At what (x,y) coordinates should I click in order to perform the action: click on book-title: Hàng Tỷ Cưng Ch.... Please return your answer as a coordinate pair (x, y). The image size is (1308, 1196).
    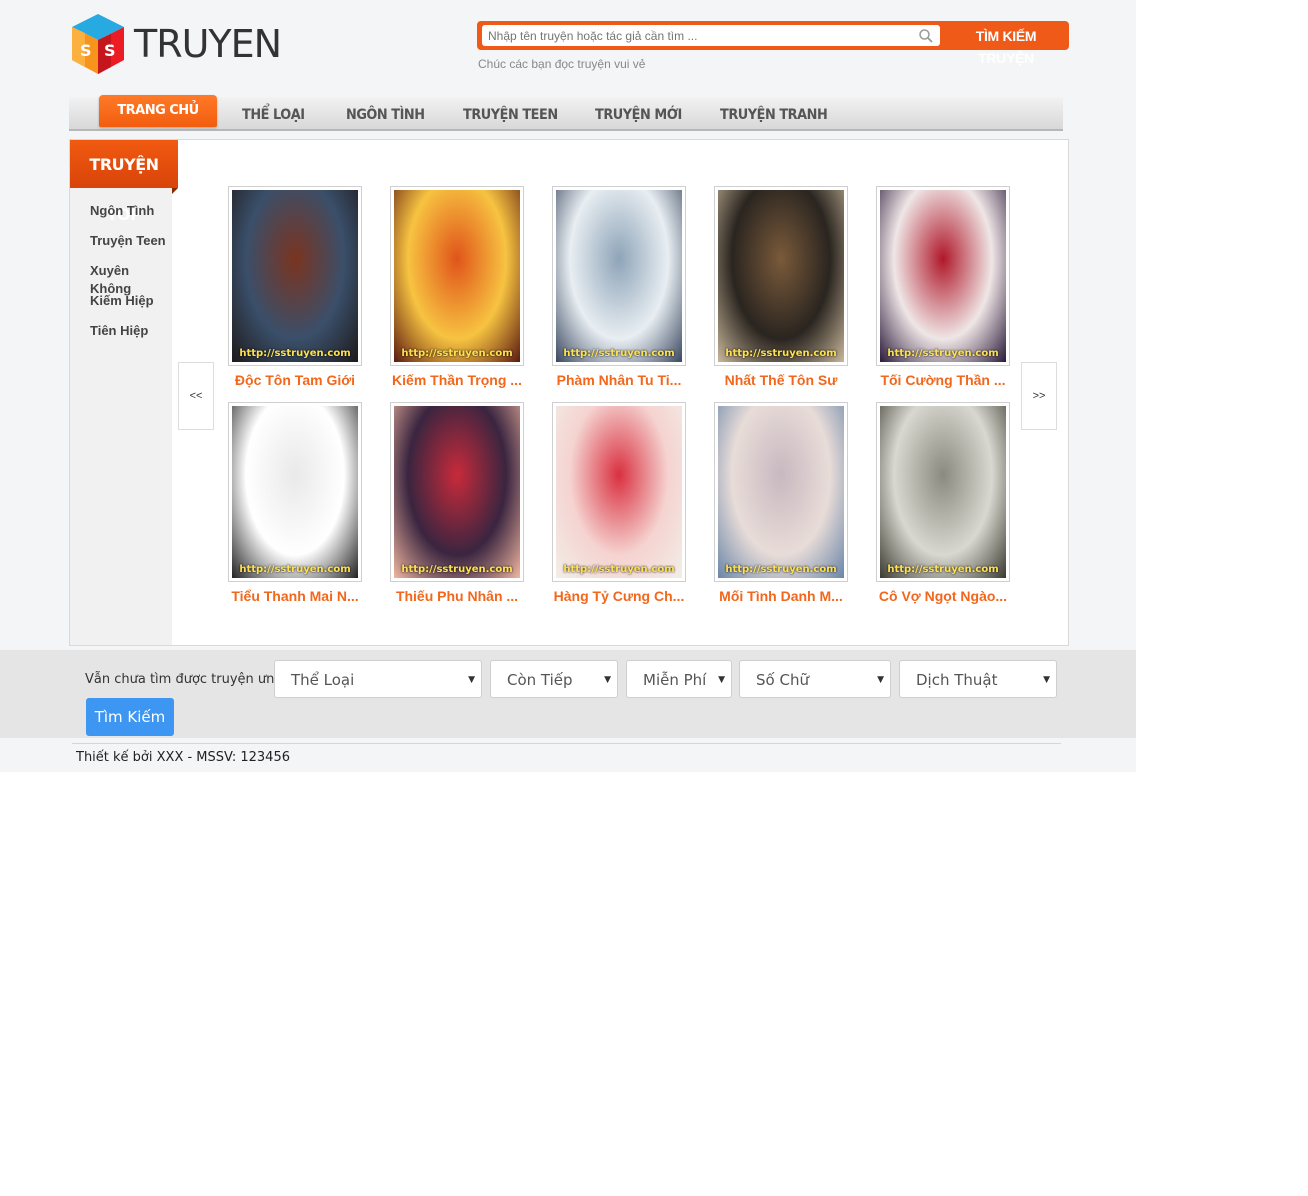
    Looking at the image, I should click on (619, 596).